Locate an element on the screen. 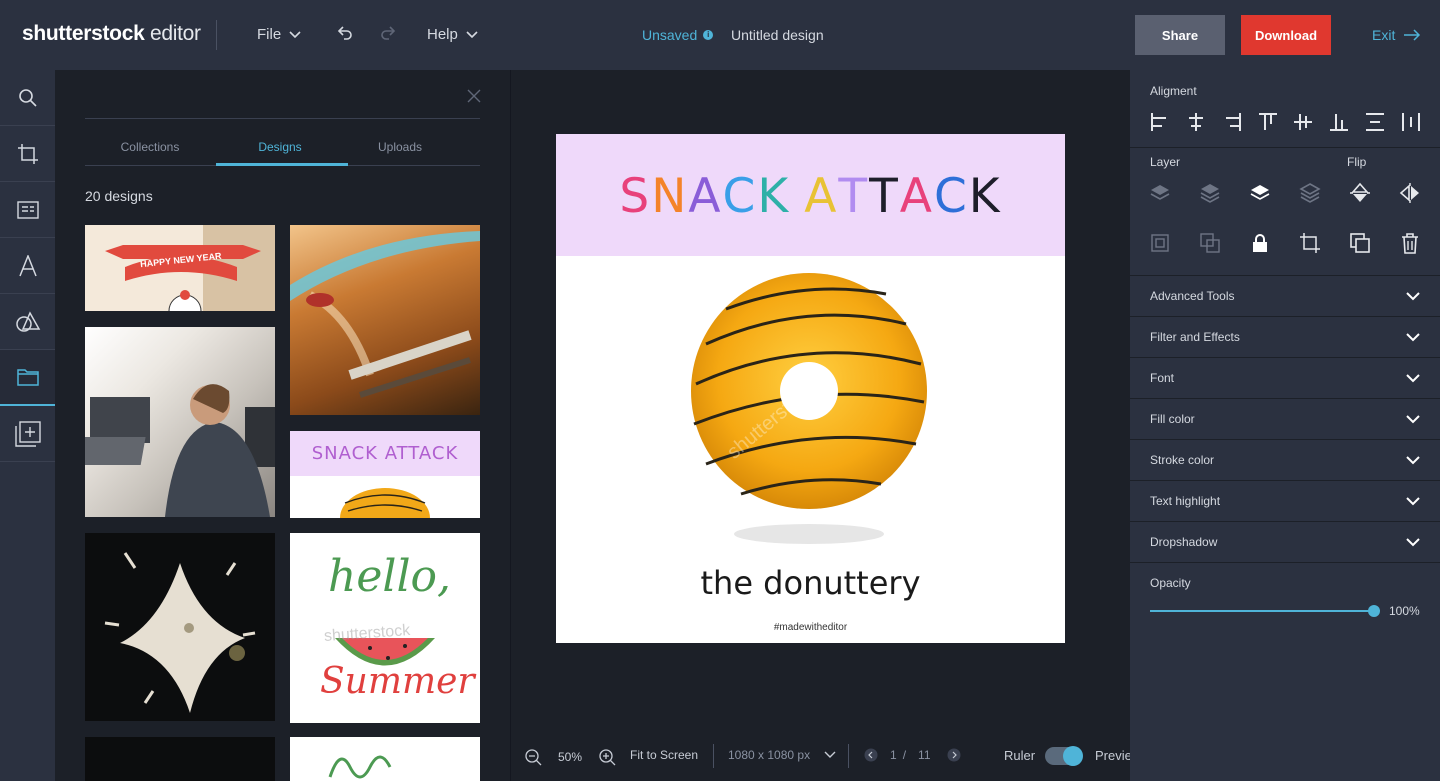 The width and height of the screenshot is (1440, 781). lock-icon is located at coordinates (1260, 243).